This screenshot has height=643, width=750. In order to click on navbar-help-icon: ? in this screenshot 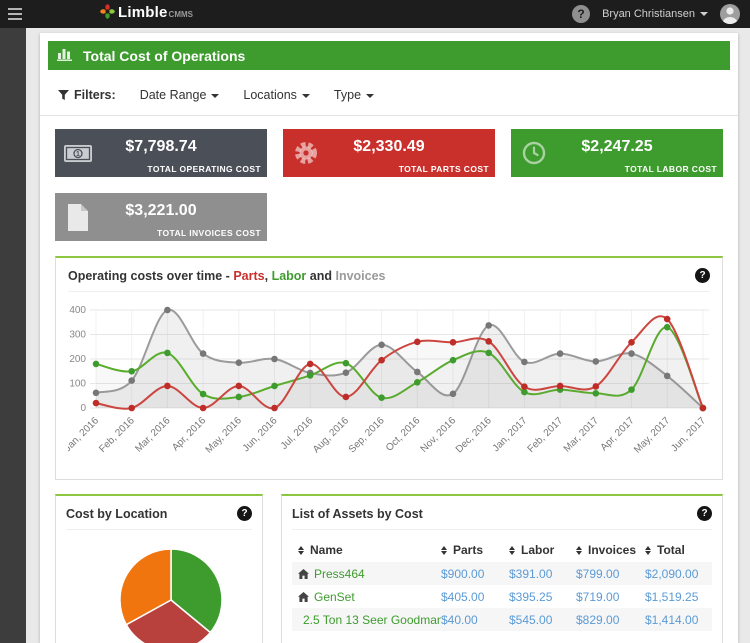, I will do `click(581, 14)`.